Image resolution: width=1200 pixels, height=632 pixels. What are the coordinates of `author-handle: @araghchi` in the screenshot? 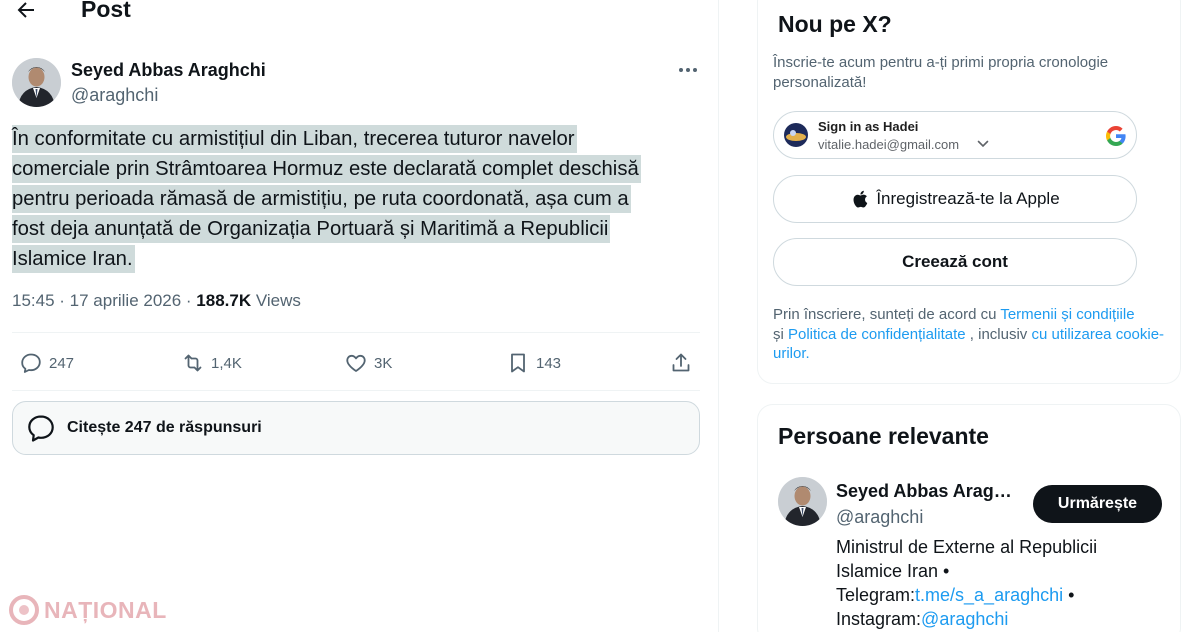 It's located at (114, 95).